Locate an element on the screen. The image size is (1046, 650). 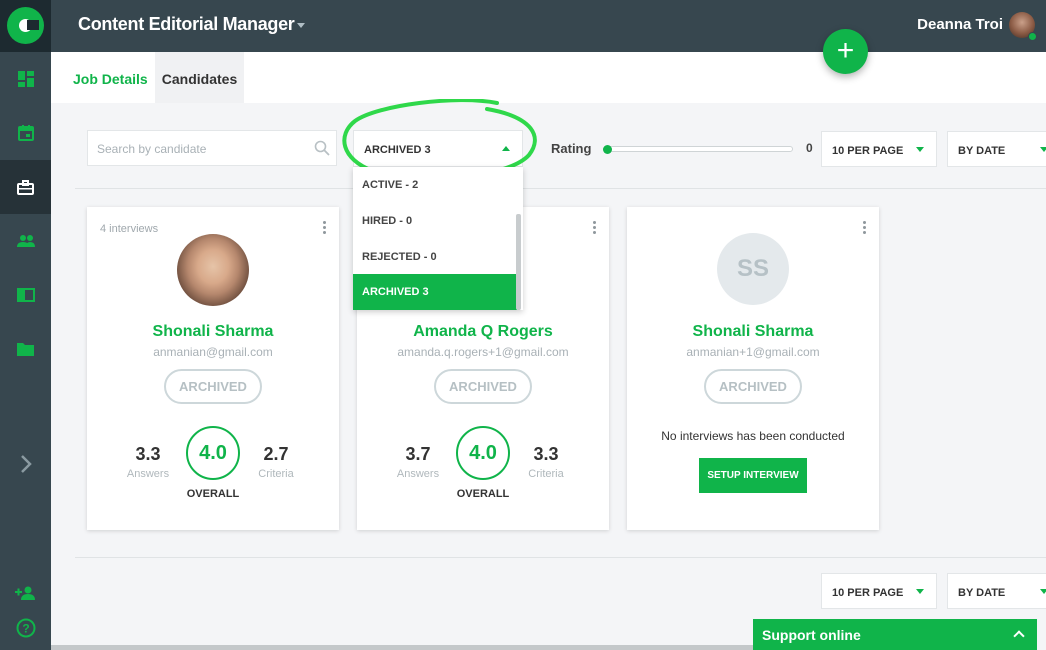
rating-value: 0 is located at coordinates (809, 148).